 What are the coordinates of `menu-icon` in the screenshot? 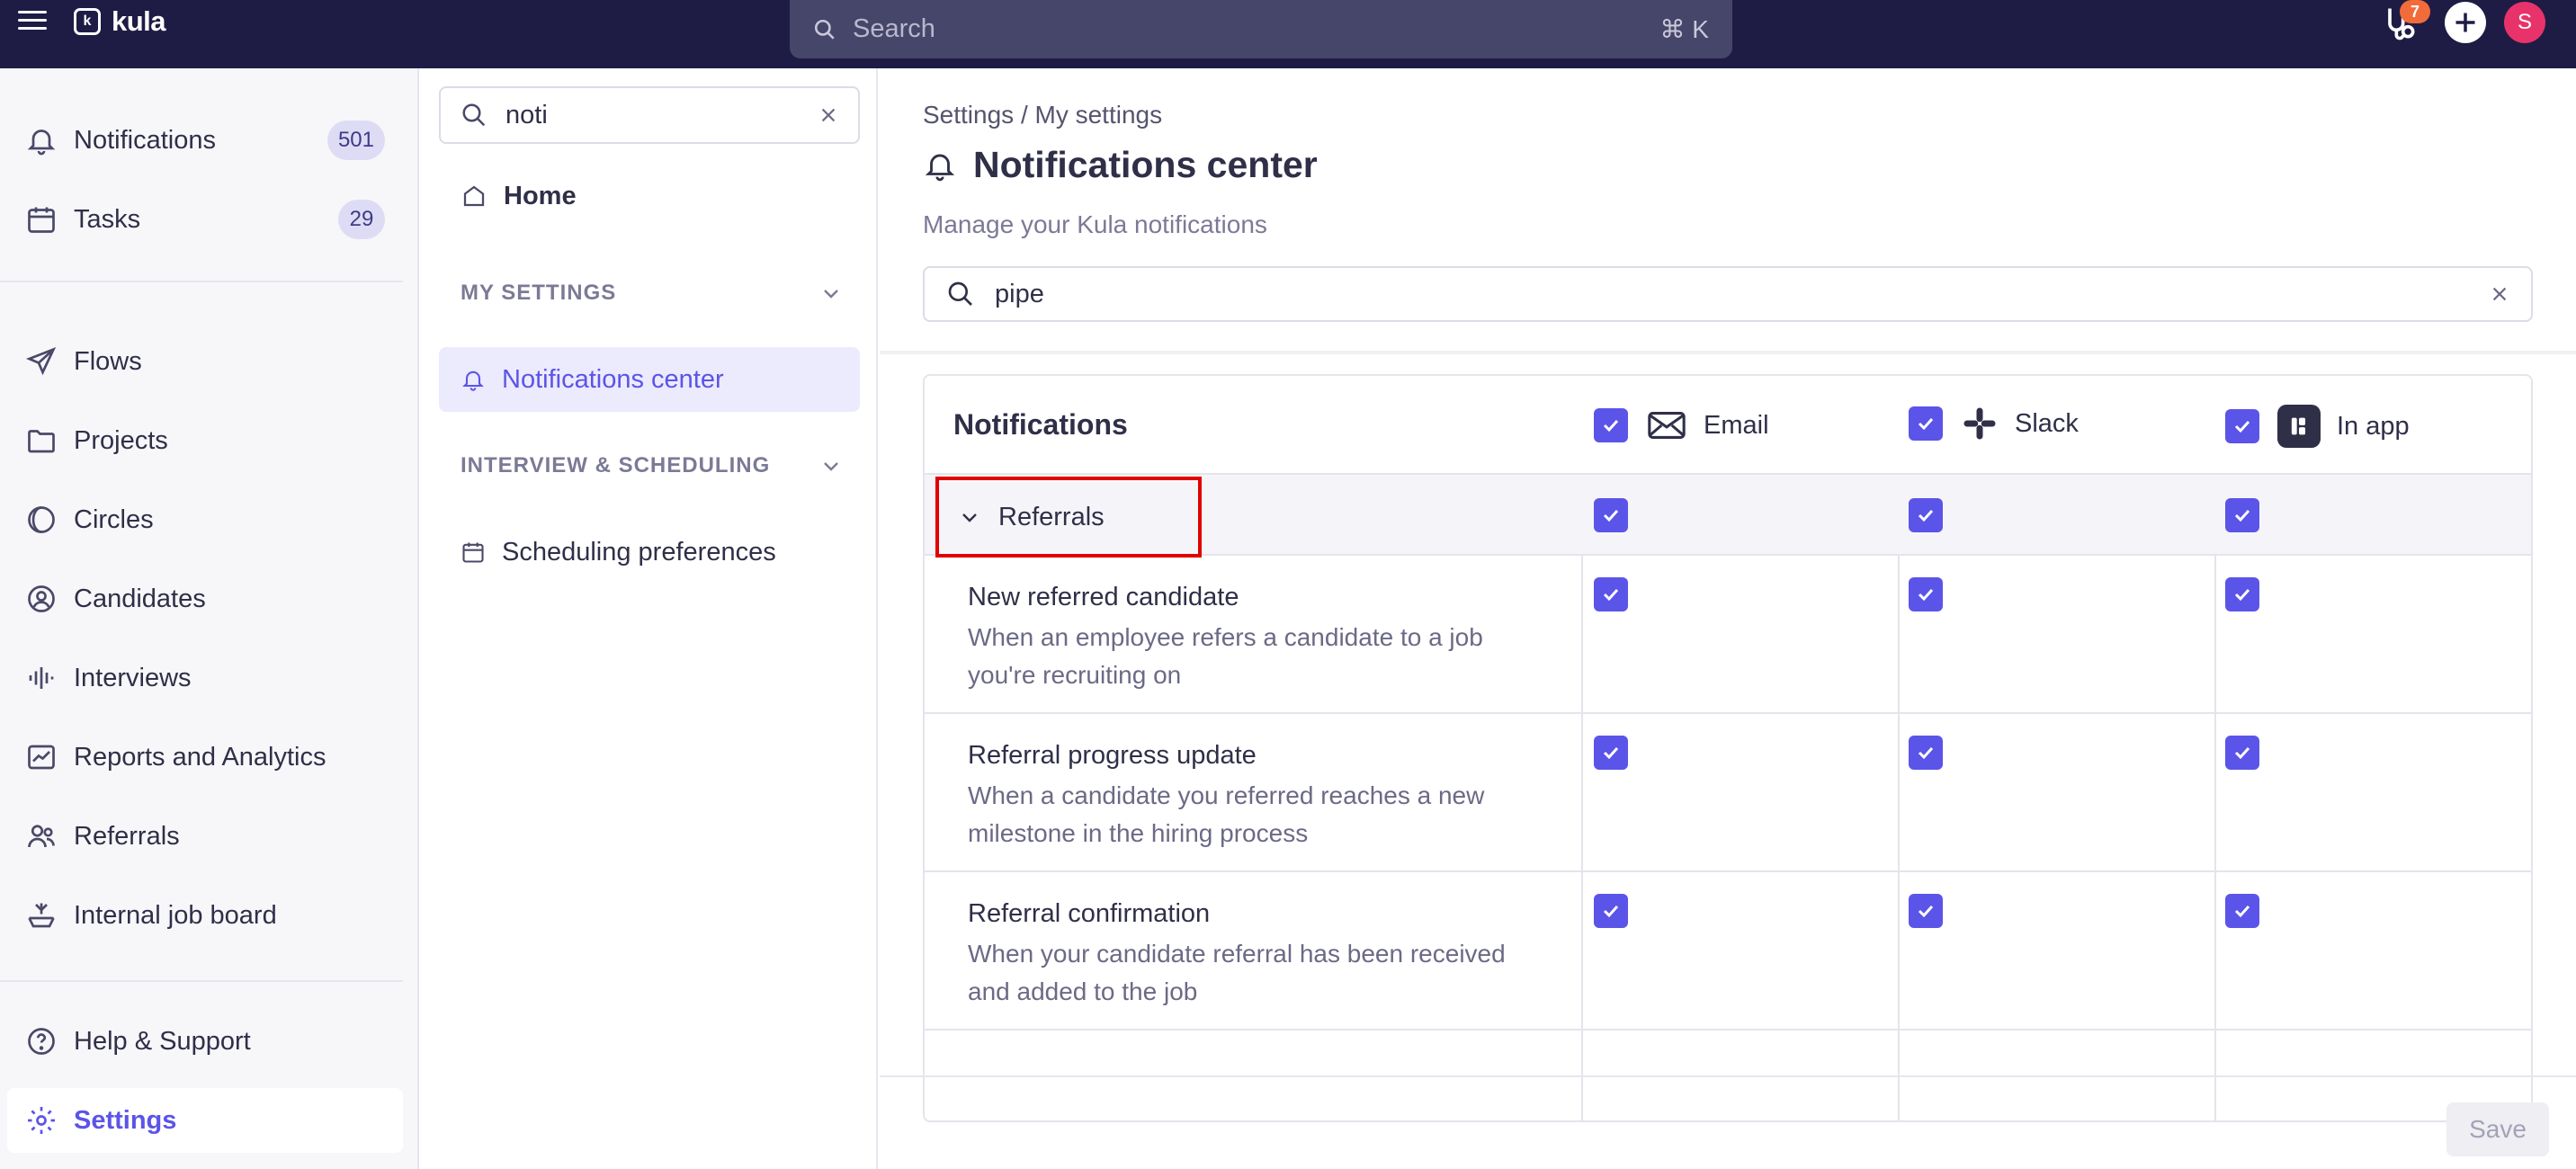 It's located at (32, 21).